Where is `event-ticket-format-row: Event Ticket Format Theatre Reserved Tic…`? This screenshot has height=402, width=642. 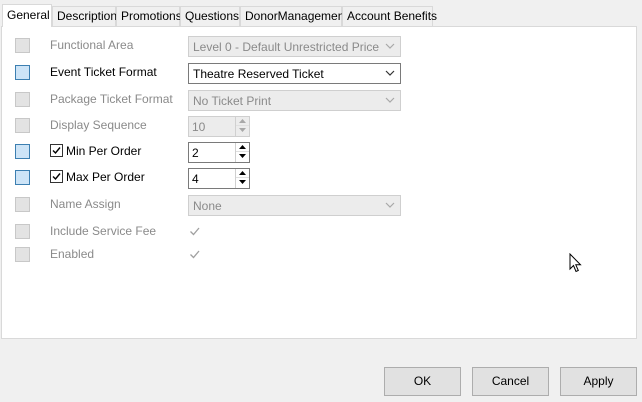 event-ticket-format-row: Event Ticket Format Theatre Reserved Tic… is located at coordinates (320, 73).